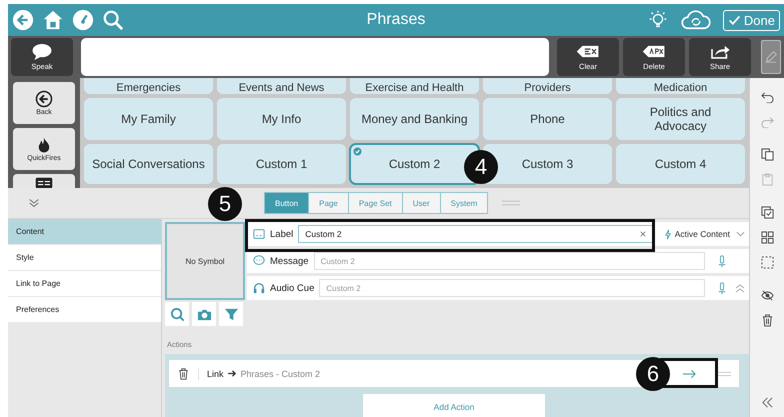  Describe the element at coordinates (259, 288) in the screenshot. I see `headphones-icon` at that location.